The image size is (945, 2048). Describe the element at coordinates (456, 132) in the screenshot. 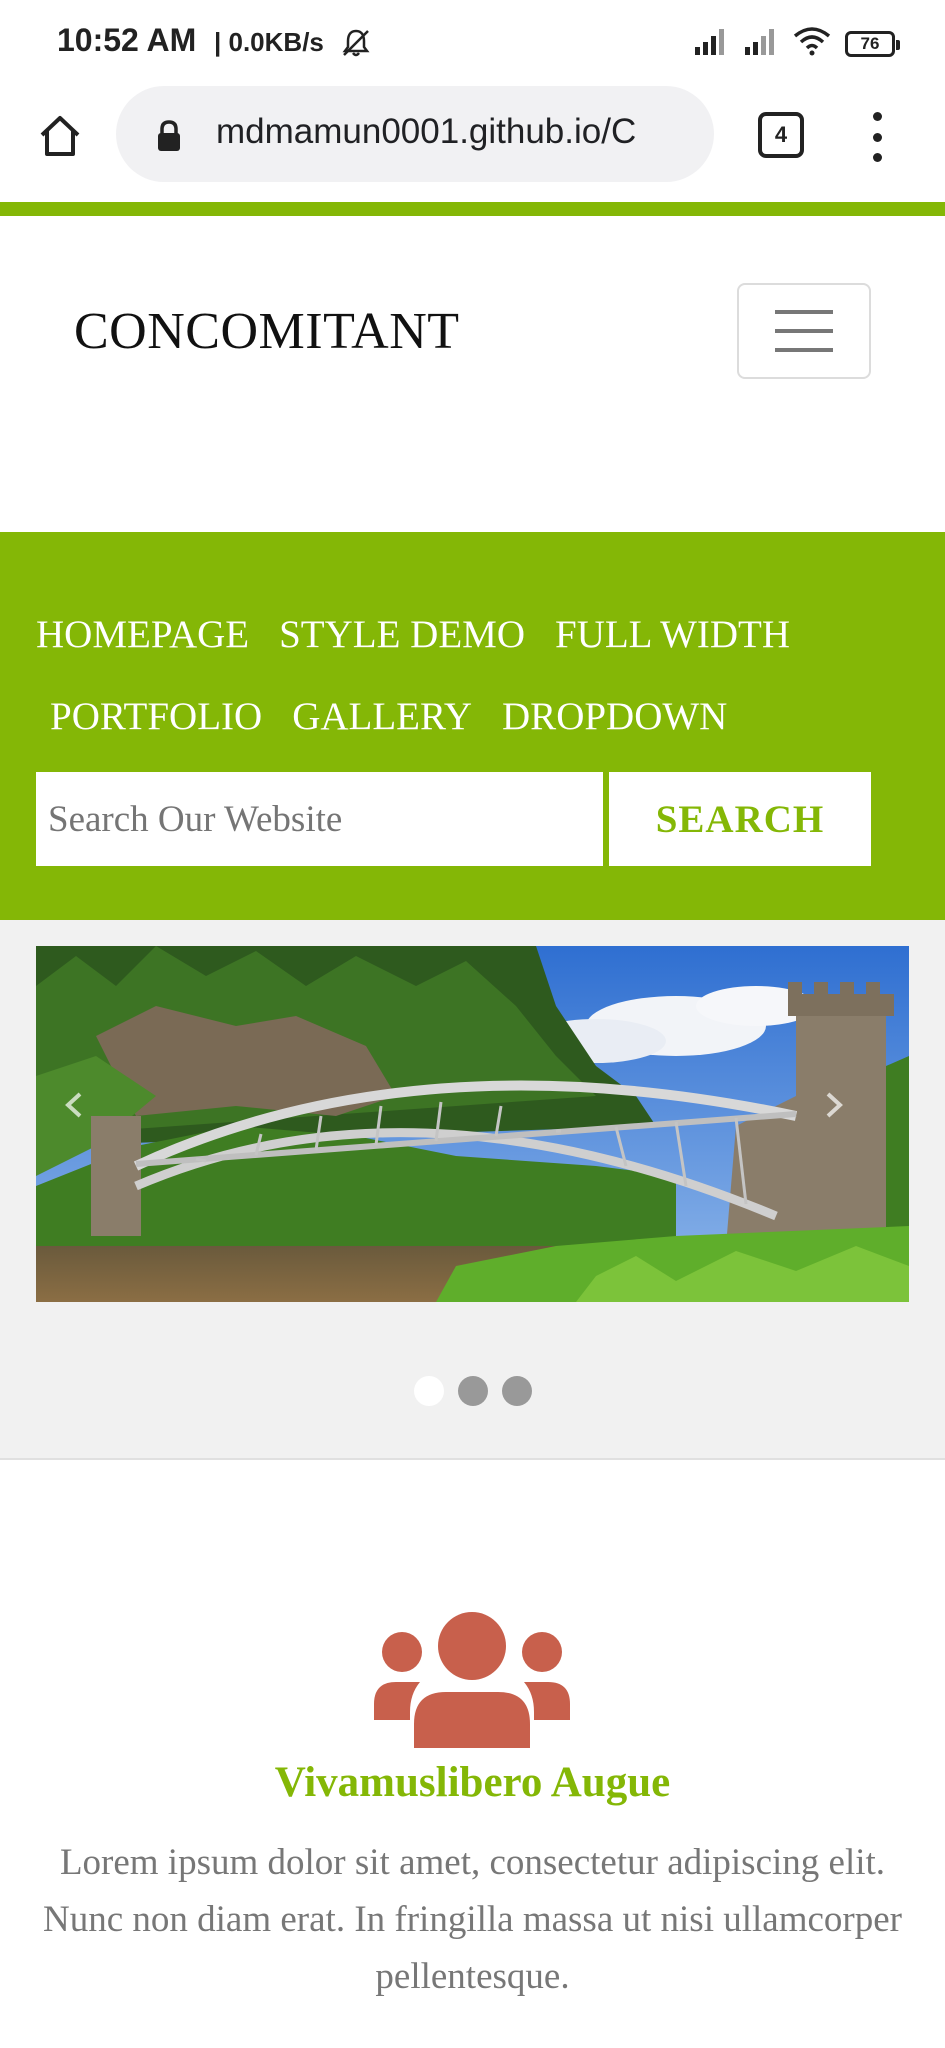

I see `url-text: mdmamun0001.github.io/C` at that location.